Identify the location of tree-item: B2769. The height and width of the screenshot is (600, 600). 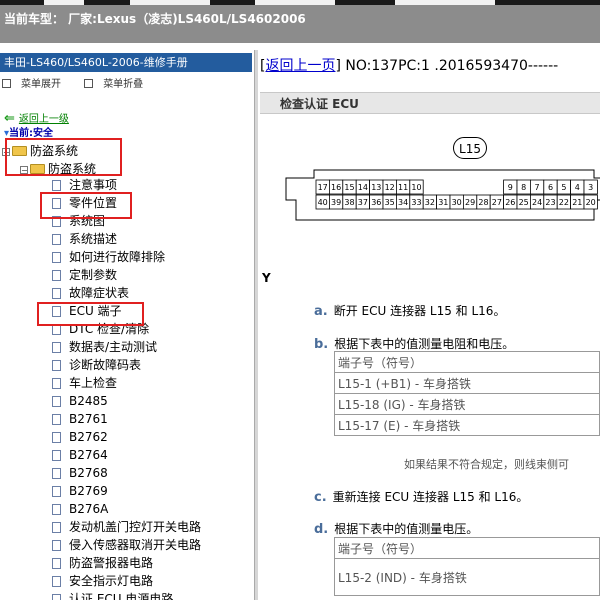
(80, 491).